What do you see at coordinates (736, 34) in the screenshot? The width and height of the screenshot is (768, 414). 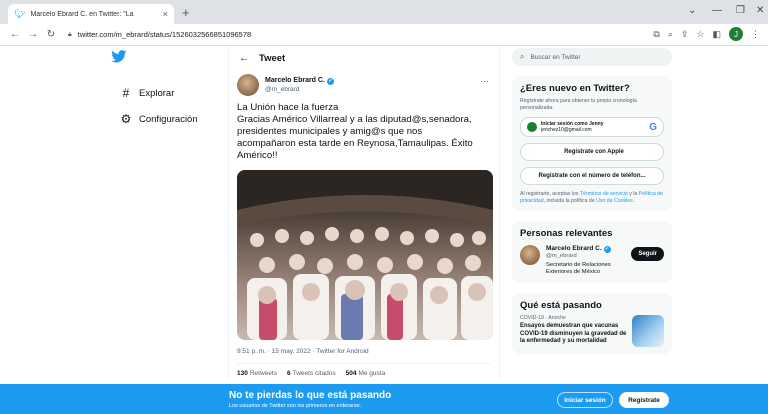 I see `profile-avatar: J` at bounding box center [736, 34].